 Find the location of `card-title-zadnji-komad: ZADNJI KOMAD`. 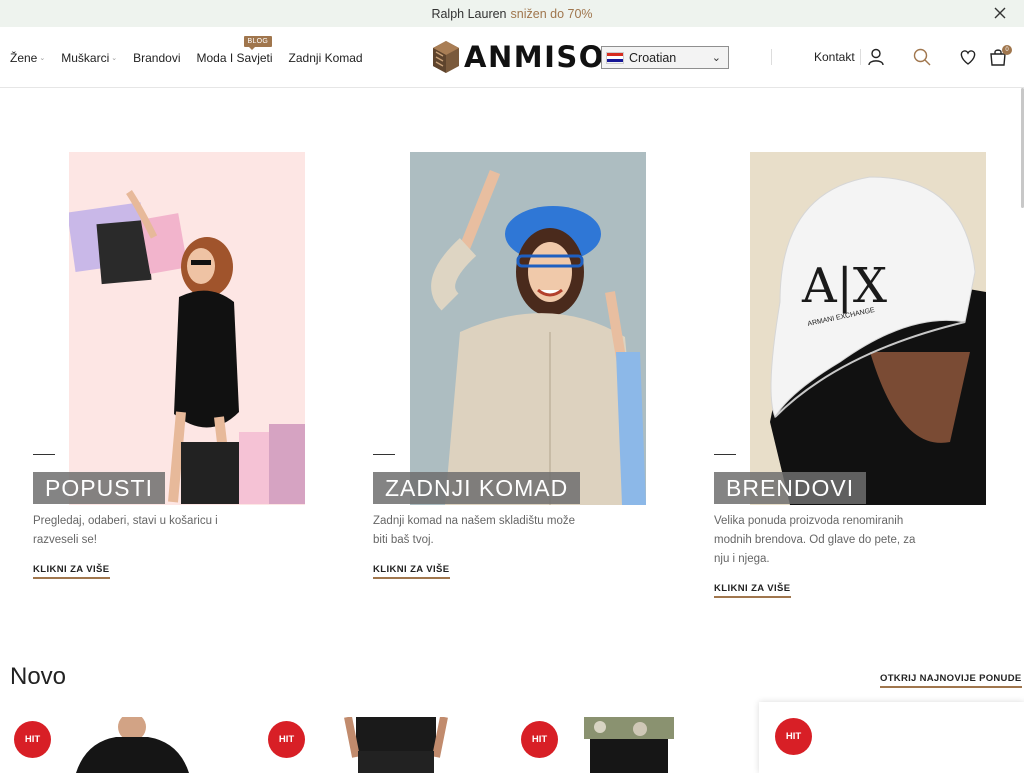

card-title-zadnji-komad: ZADNJI KOMAD is located at coordinates (477, 488).